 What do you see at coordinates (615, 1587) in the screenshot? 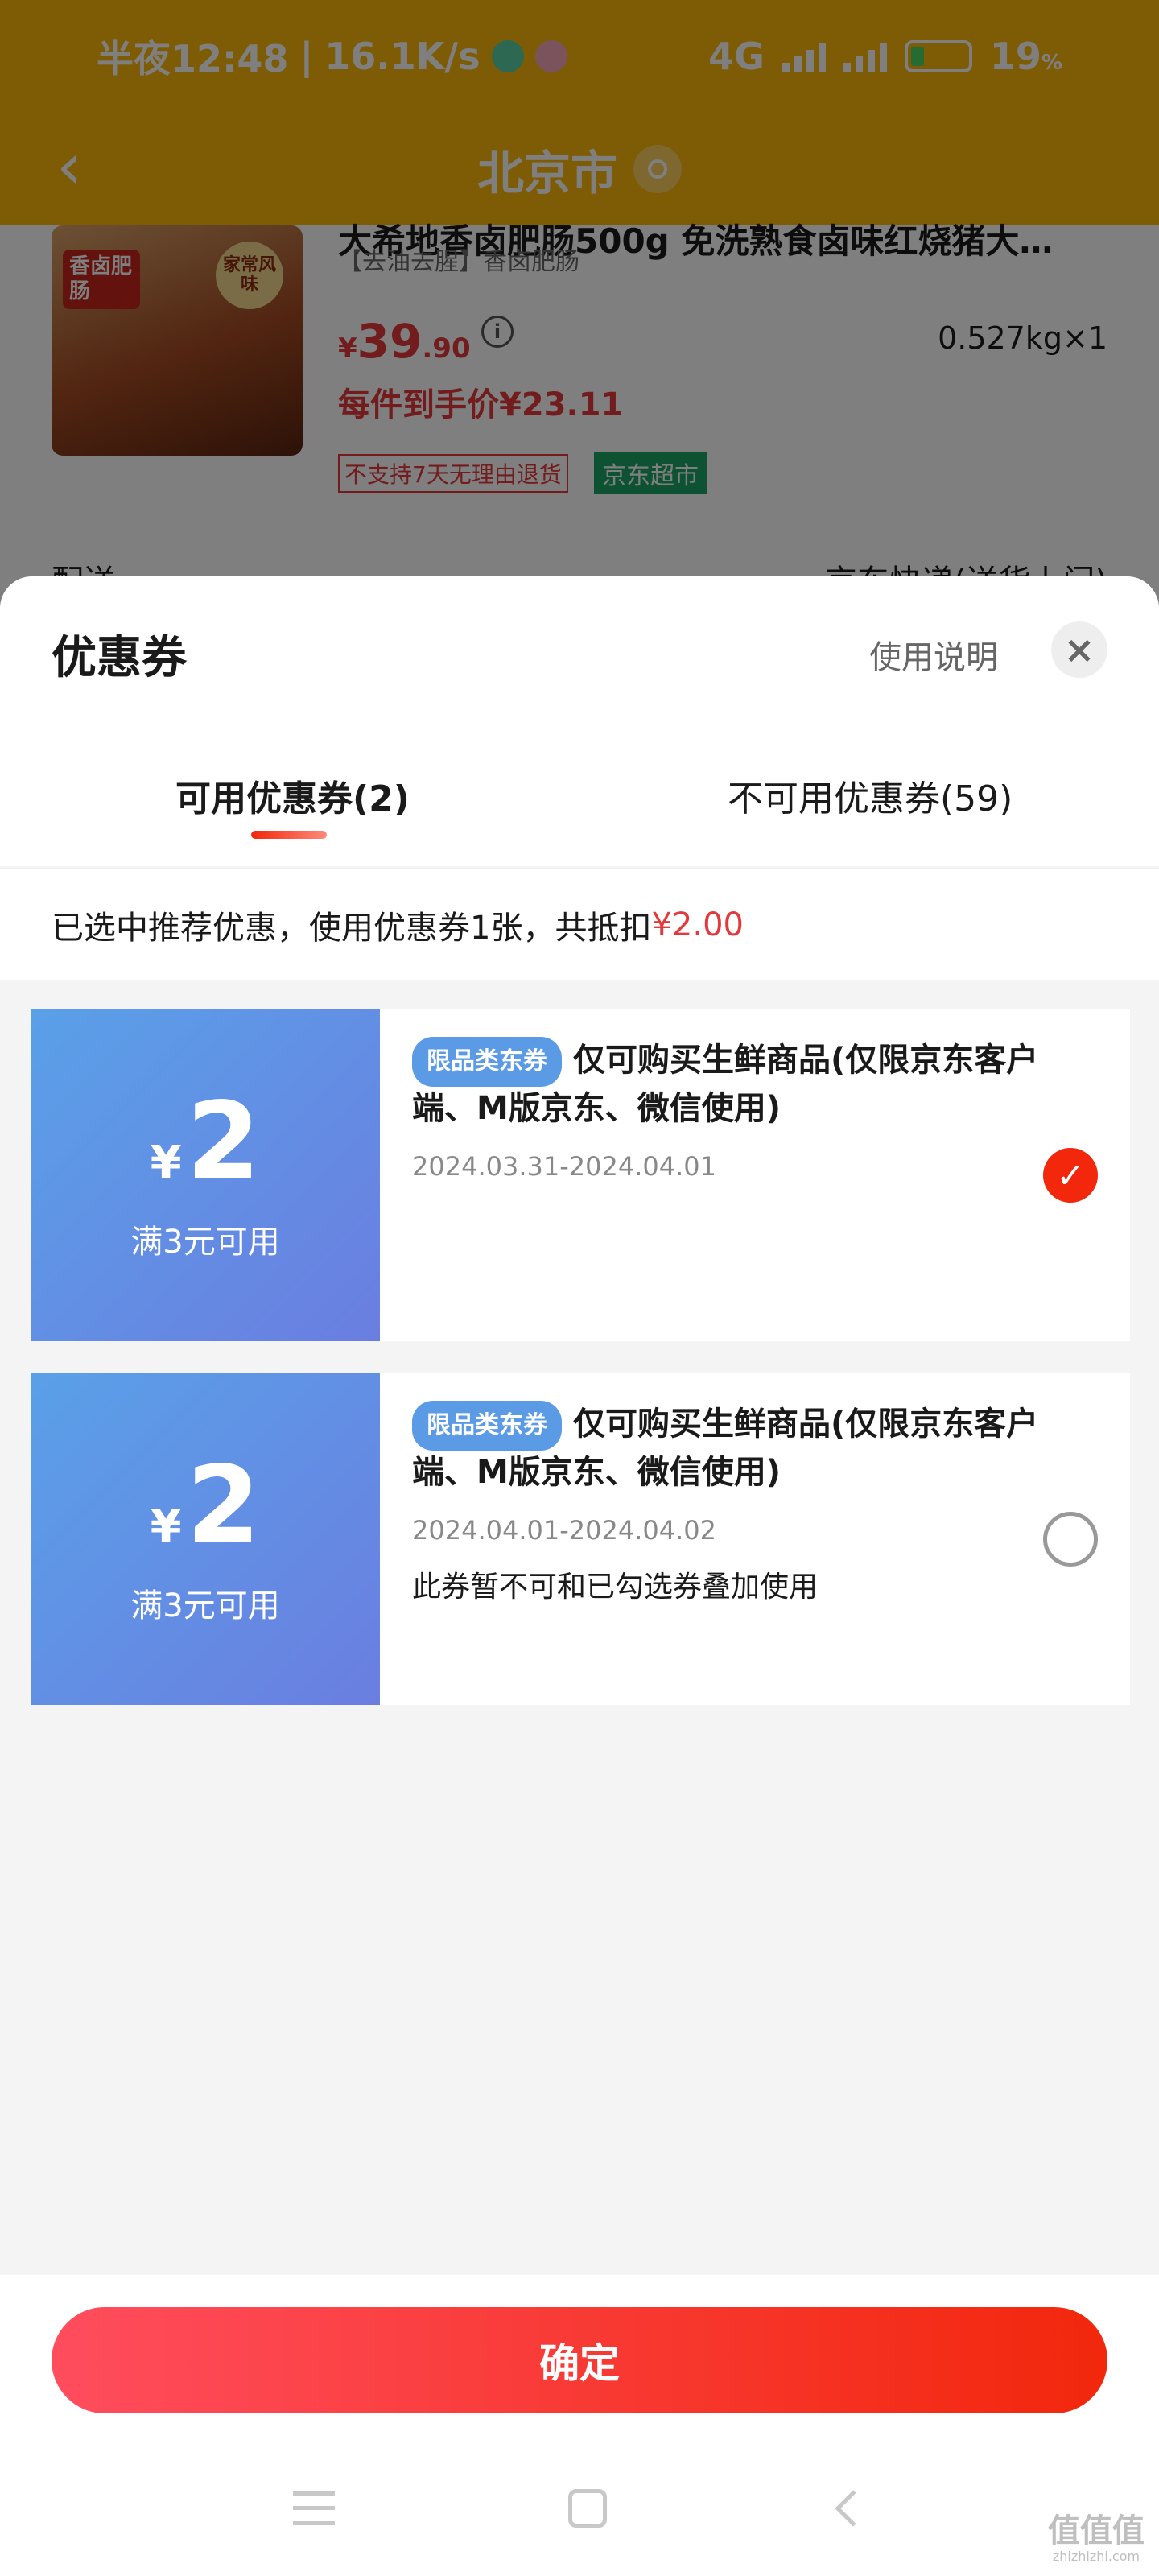
I see `coupon-stack-note: 此券暂不可和已勾选券叠加使用` at bounding box center [615, 1587].